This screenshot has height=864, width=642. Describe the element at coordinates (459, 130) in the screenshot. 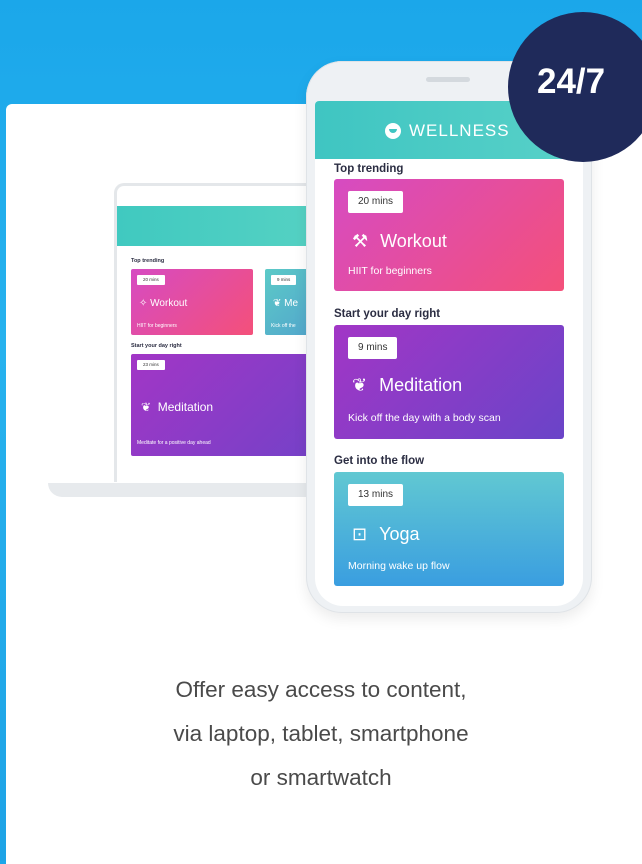

I see `brand-name: WELLNESS` at that location.